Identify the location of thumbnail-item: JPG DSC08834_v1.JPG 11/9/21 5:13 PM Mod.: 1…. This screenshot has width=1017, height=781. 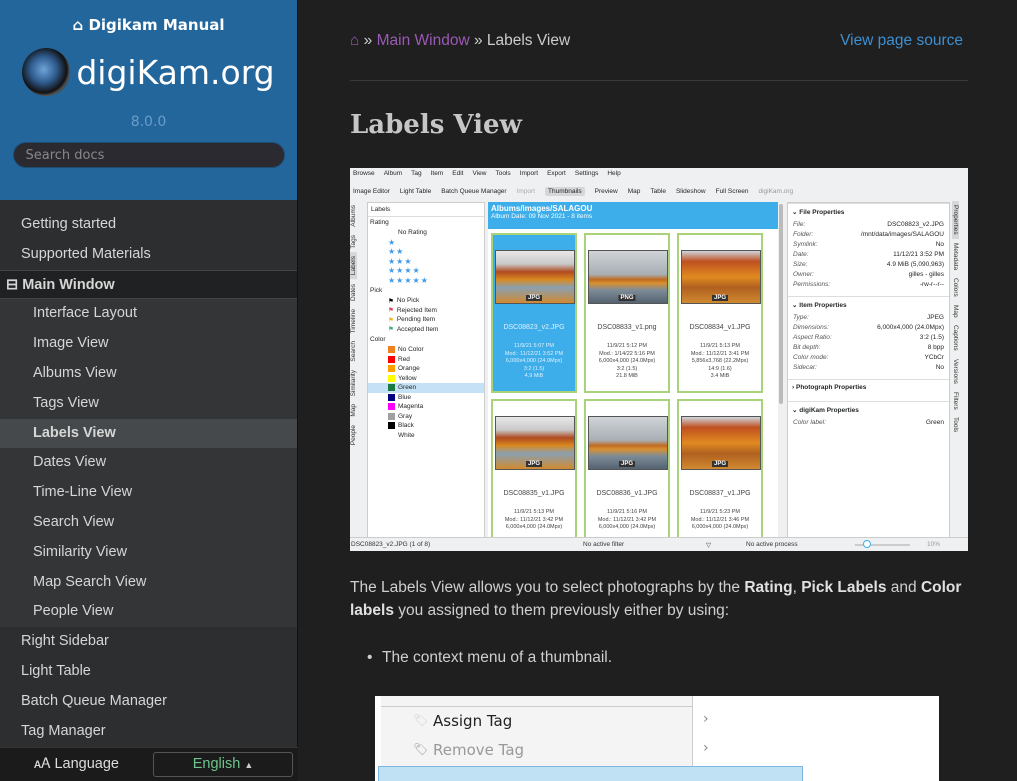
(720, 313).